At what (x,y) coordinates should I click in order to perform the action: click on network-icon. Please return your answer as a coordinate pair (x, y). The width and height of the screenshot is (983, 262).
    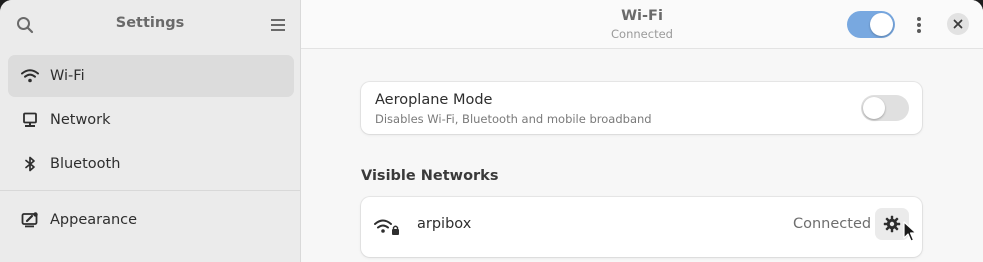
    Looking at the image, I should click on (30, 120).